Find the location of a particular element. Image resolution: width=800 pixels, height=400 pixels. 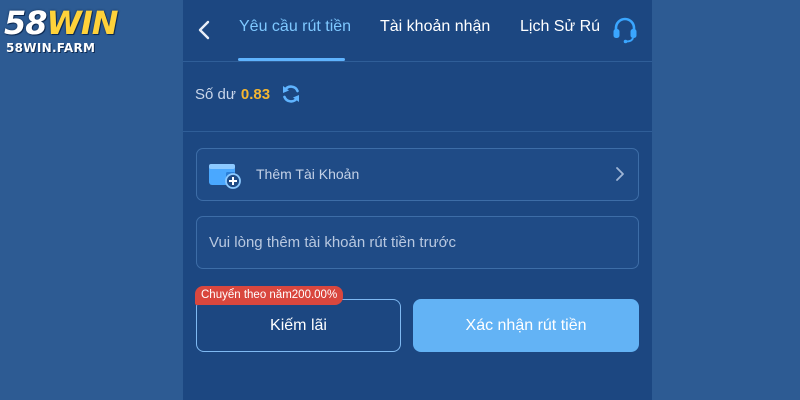

logo-win: WIN is located at coordinates (82, 23).